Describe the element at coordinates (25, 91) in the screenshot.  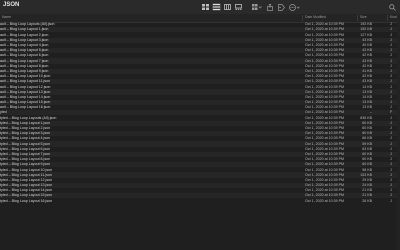
I see `file-name: ault – Blog Loop Layout 13.json` at that location.